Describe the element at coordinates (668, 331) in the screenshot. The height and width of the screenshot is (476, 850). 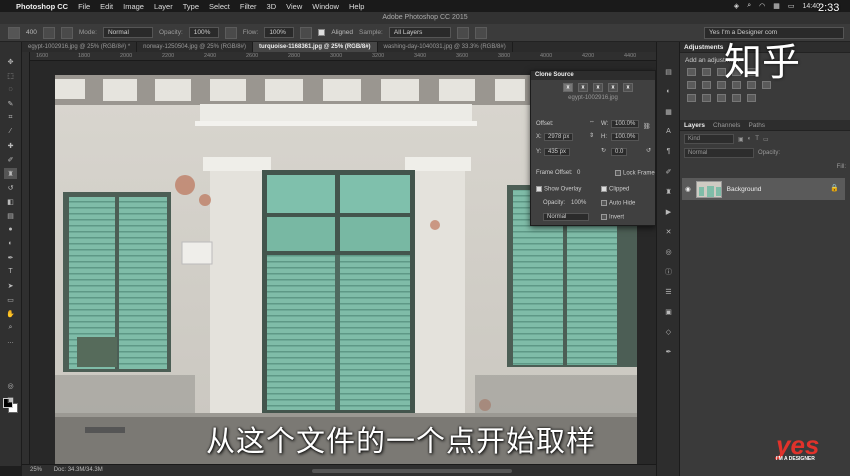
I see `styles-icon: ◇` at that location.